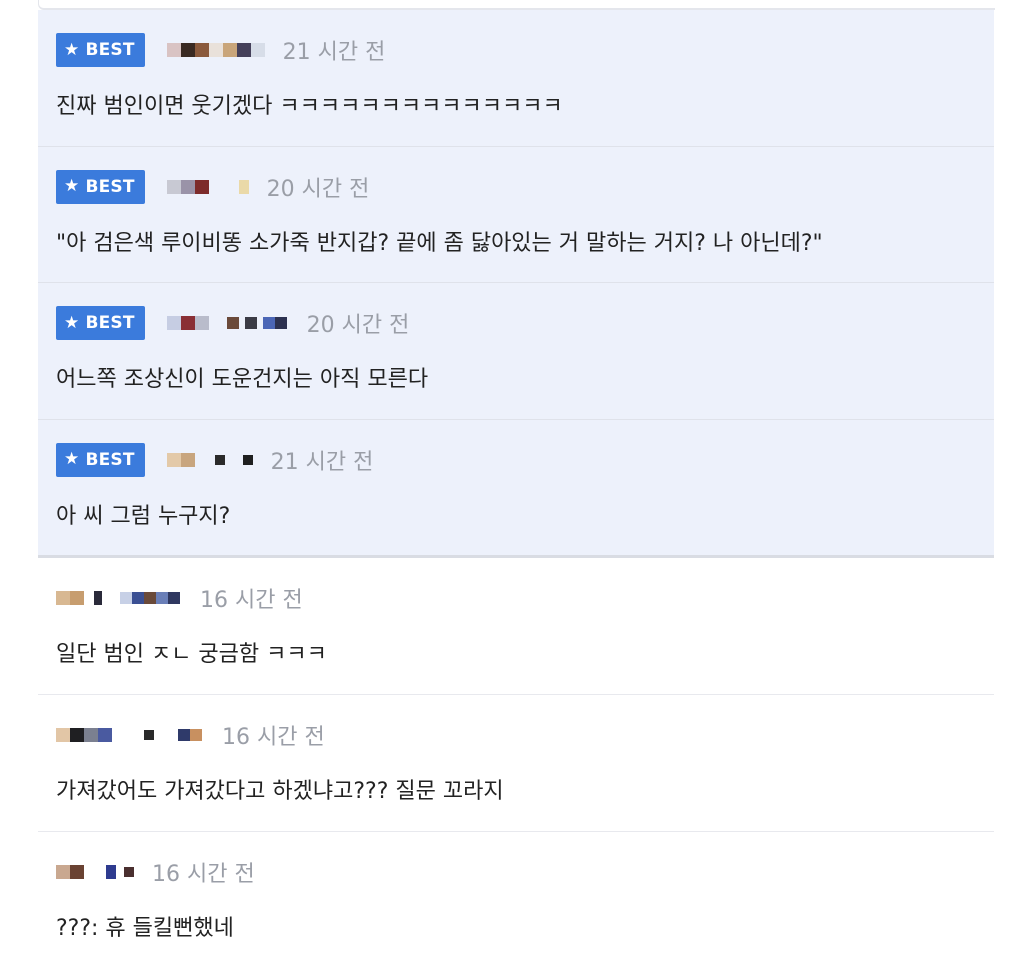 This screenshot has width=1024, height=978. I want to click on comment-text: 어느쪽 조상신이 도운건지는 아직 모른다, so click(242, 379).